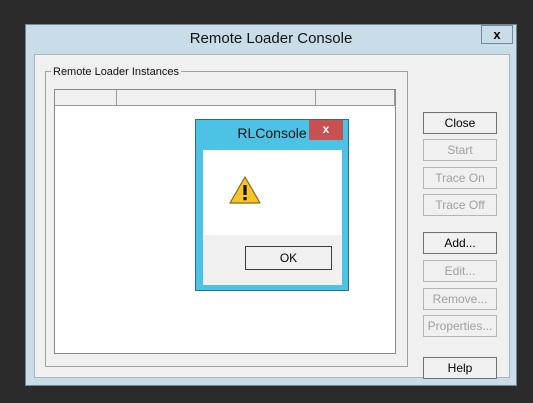  Describe the element at coordinates (460, 123) in the screenshot. I see `close-button: Close` at that location.